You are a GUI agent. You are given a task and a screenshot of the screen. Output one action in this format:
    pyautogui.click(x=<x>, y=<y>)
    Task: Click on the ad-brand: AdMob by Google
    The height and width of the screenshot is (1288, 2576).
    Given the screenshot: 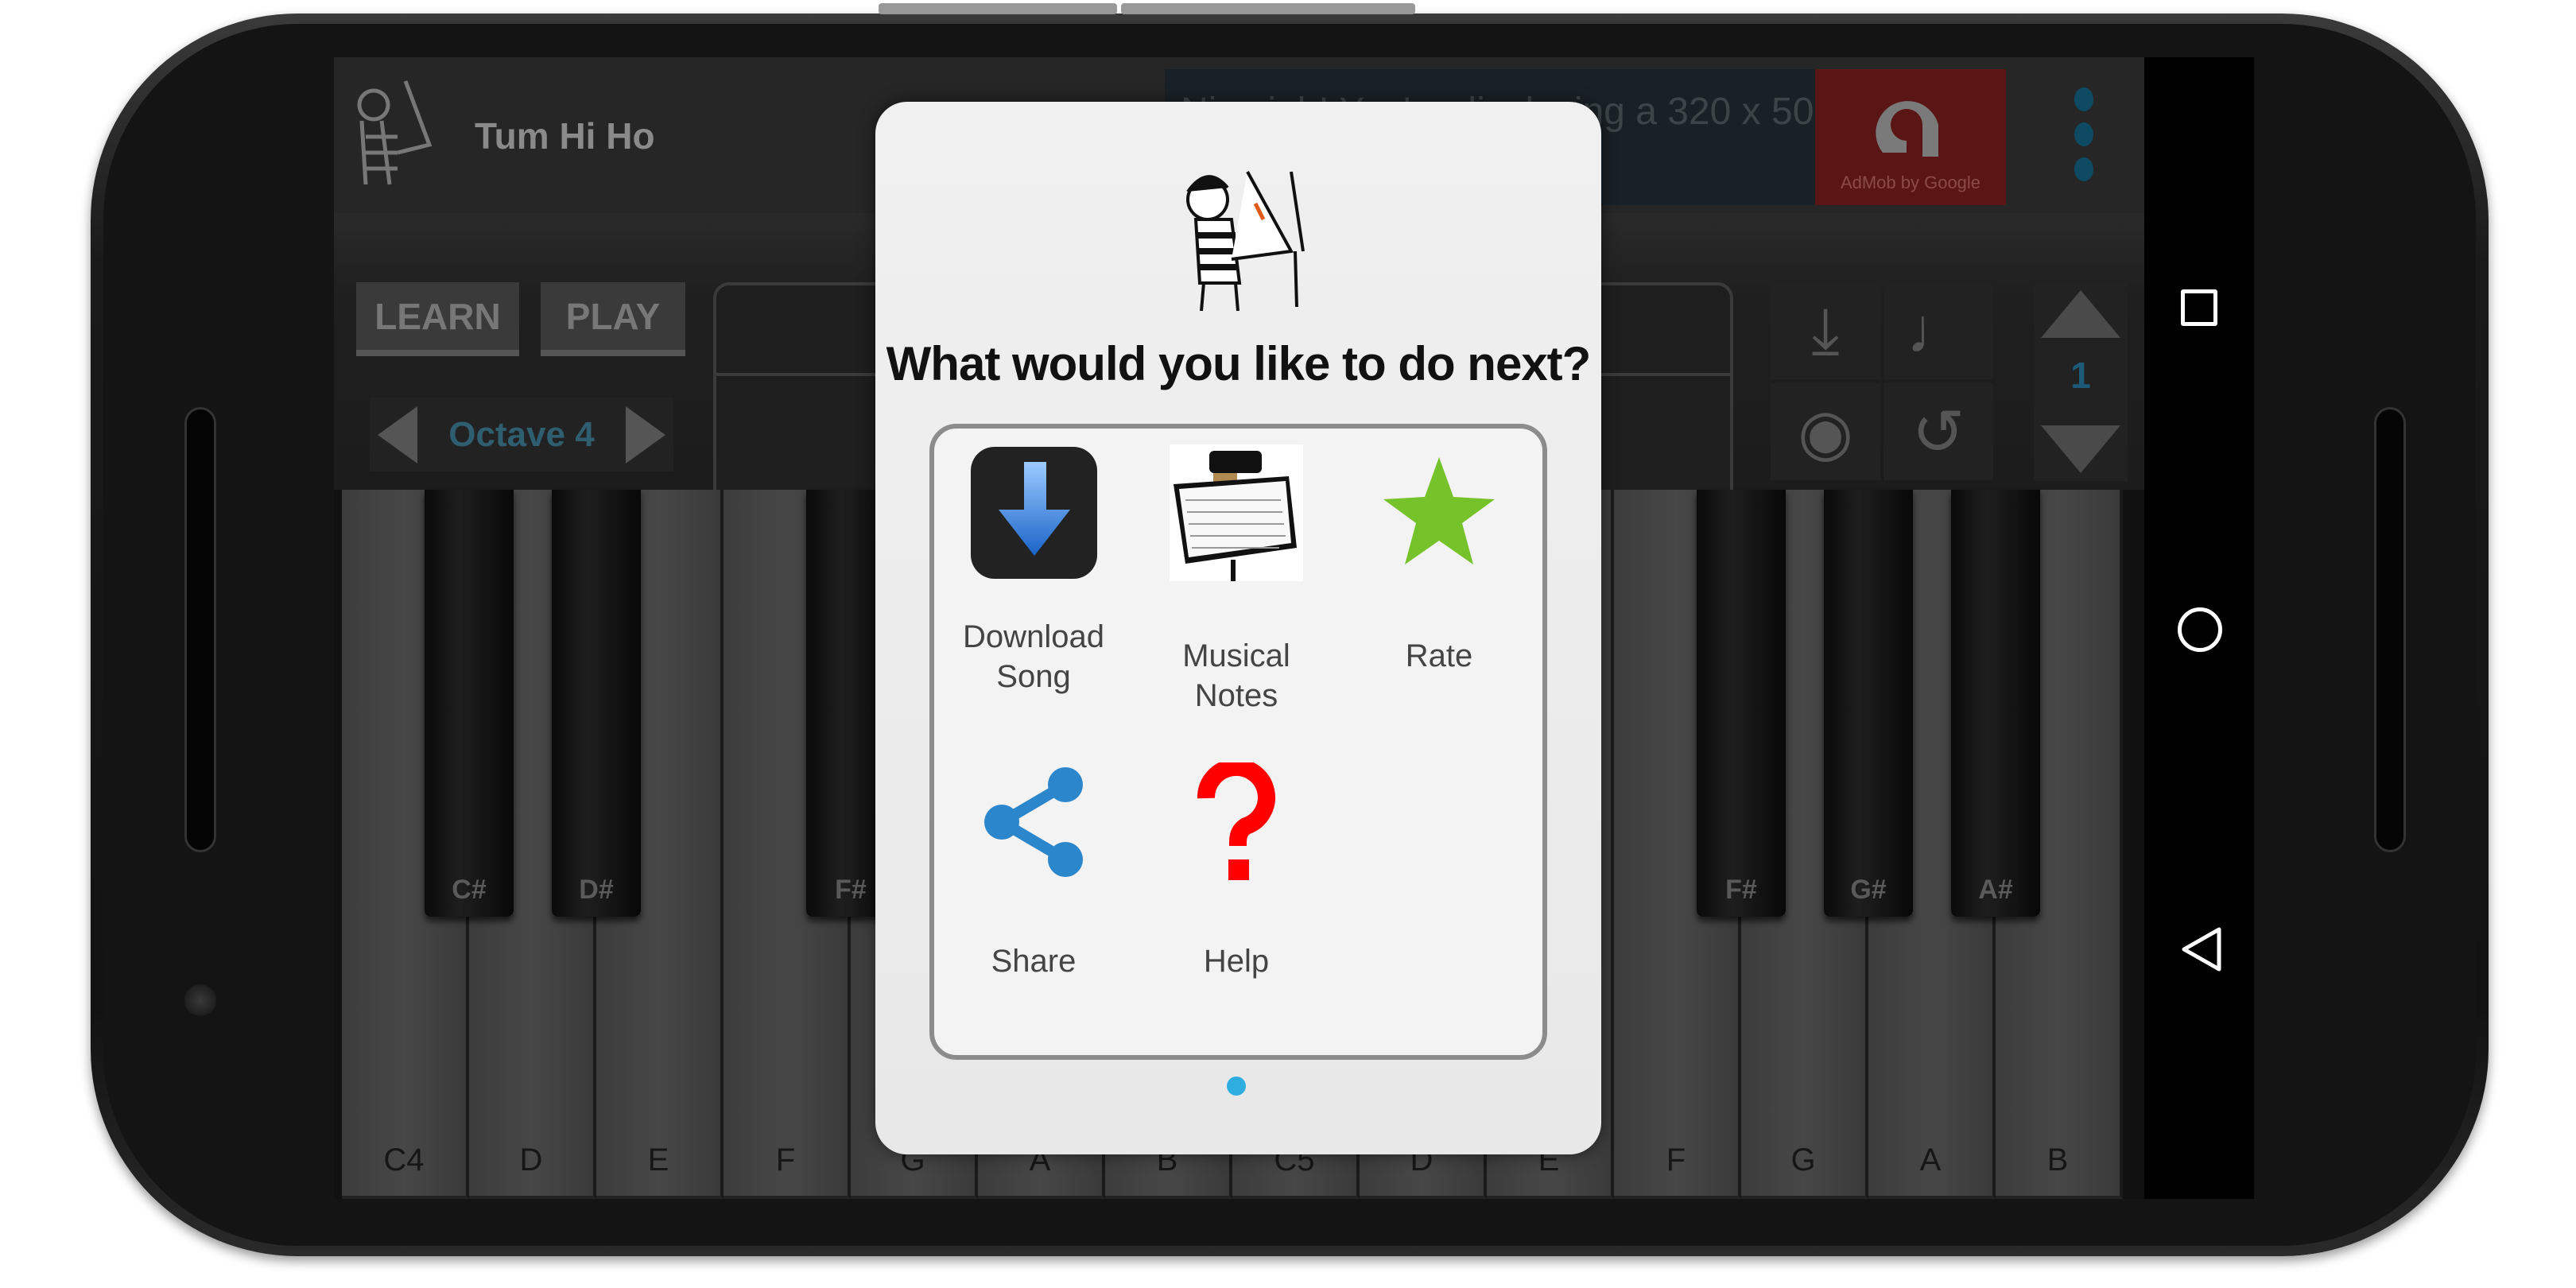 What is the action you would take?
    pyautogui.click(x=1911, y=182)
    